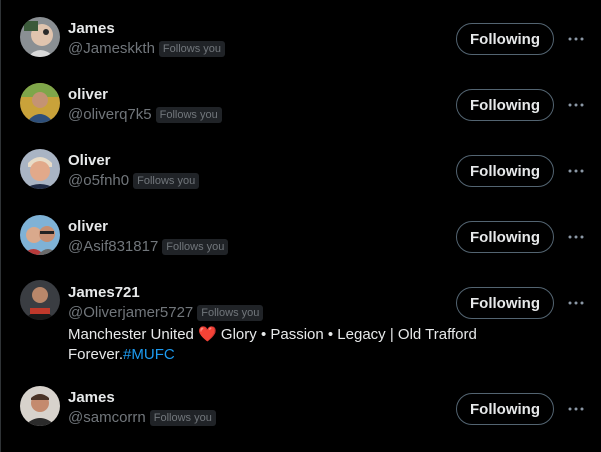  Describe the element at coordinates (149, 354) in the screenshot. I see `hashtag-link: #MUFC` at that location.